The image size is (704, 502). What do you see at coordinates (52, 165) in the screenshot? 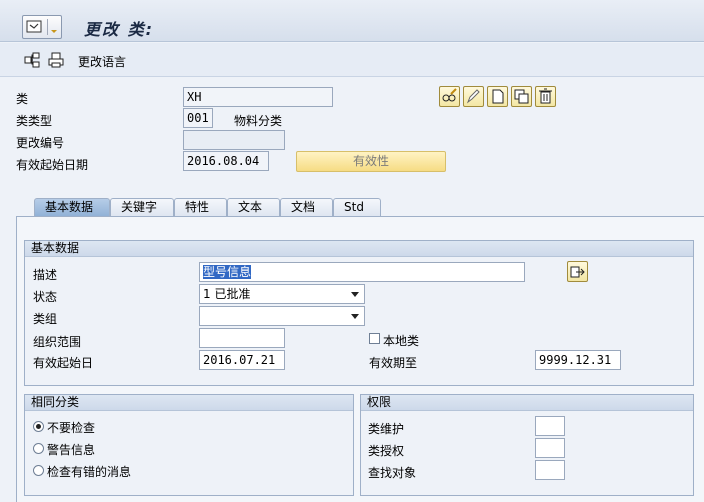
I see `valid-from-label: 有效起始日期` at bounding box center [52, 165].